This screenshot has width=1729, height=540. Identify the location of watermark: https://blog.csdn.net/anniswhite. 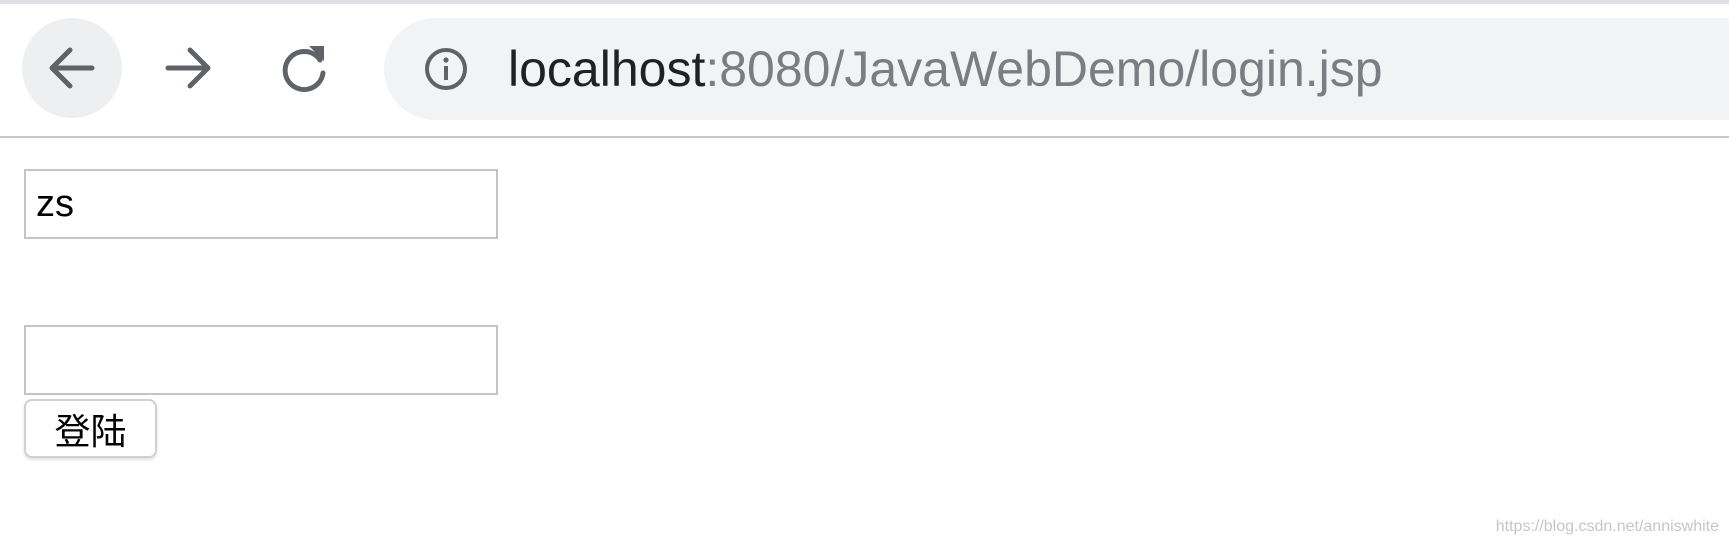
(1607, 526).